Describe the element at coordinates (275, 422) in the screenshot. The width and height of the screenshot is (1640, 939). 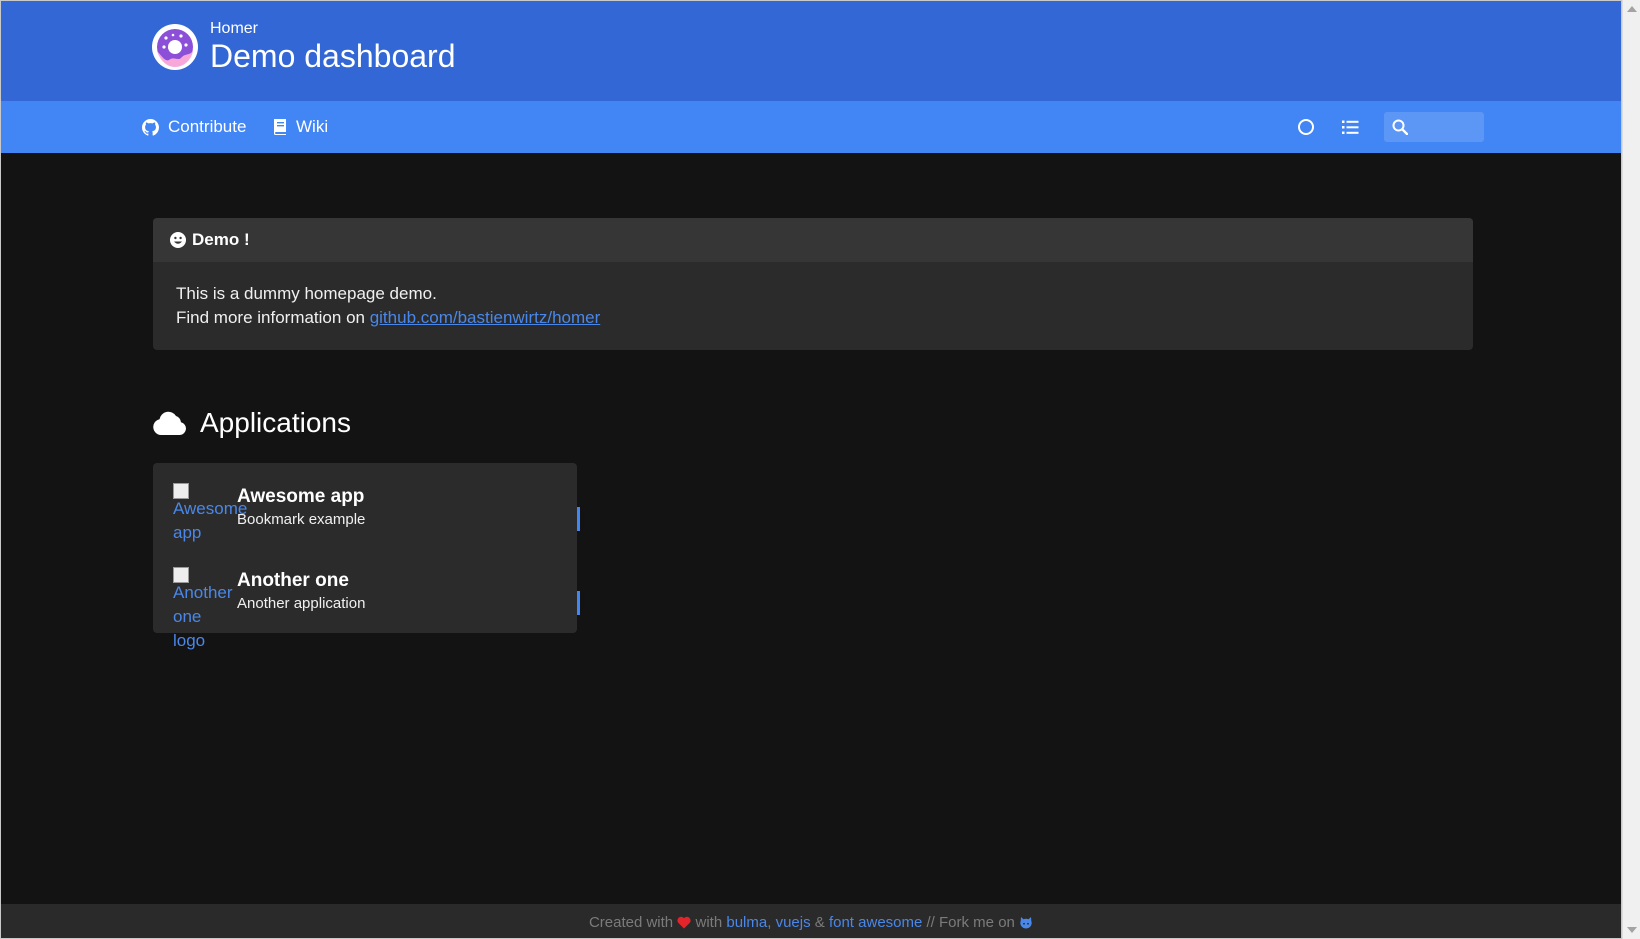
I see `applications-title: Applications` at that location.